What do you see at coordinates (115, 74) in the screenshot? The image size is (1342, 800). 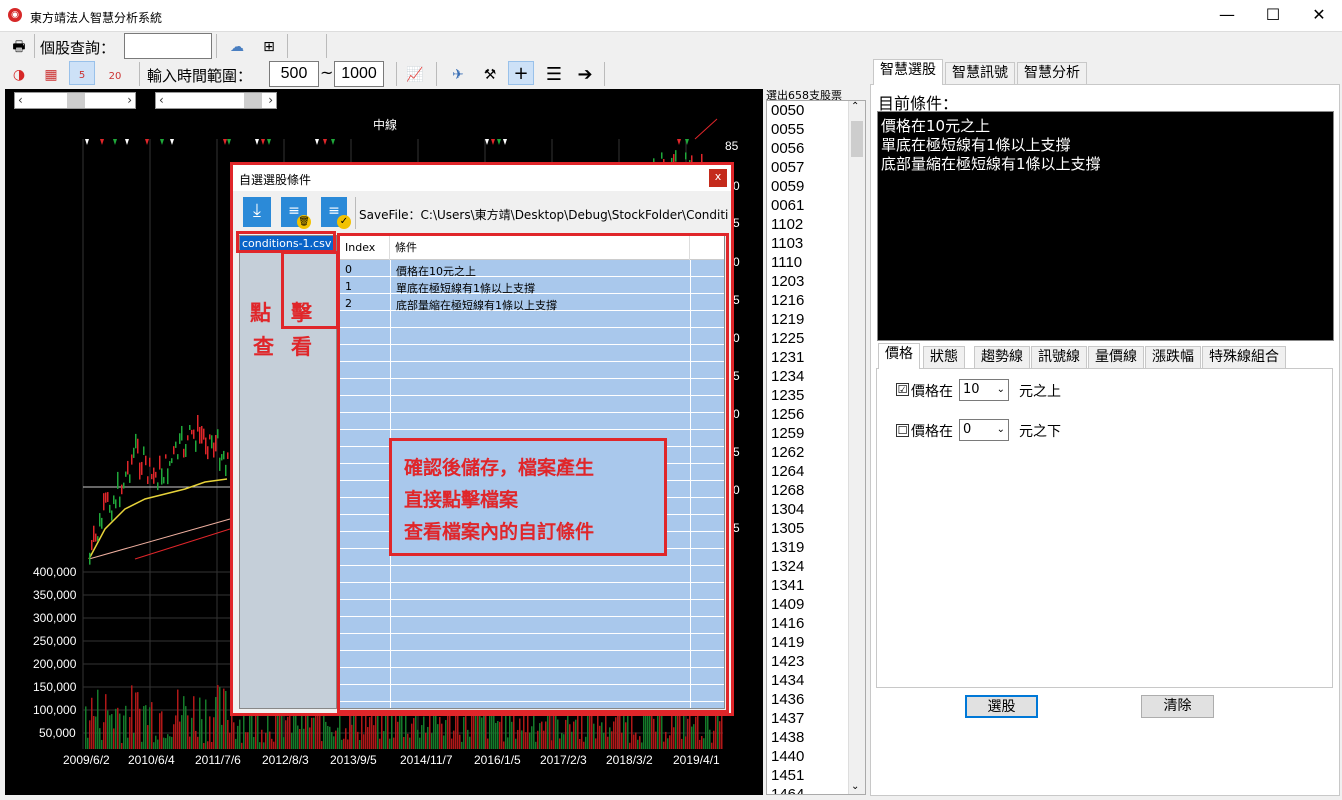 I see `calendar-20-icon: 20` at bounding box center [115, 74].